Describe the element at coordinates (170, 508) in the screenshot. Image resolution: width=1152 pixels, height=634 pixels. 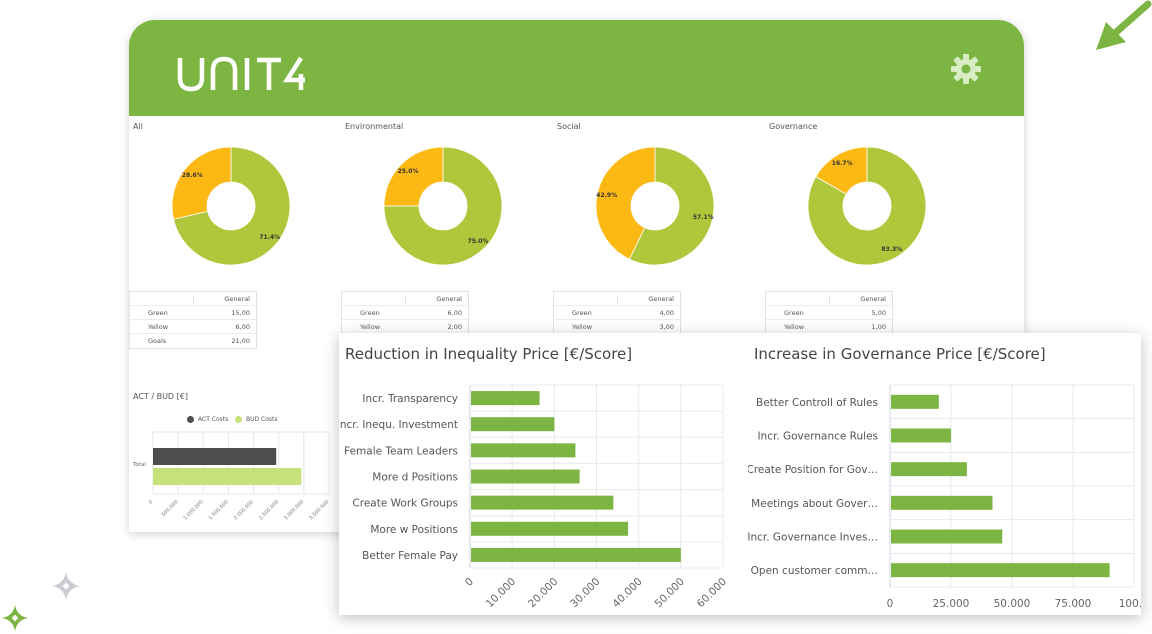
I see `x-tick-label: 500.000` at that location.